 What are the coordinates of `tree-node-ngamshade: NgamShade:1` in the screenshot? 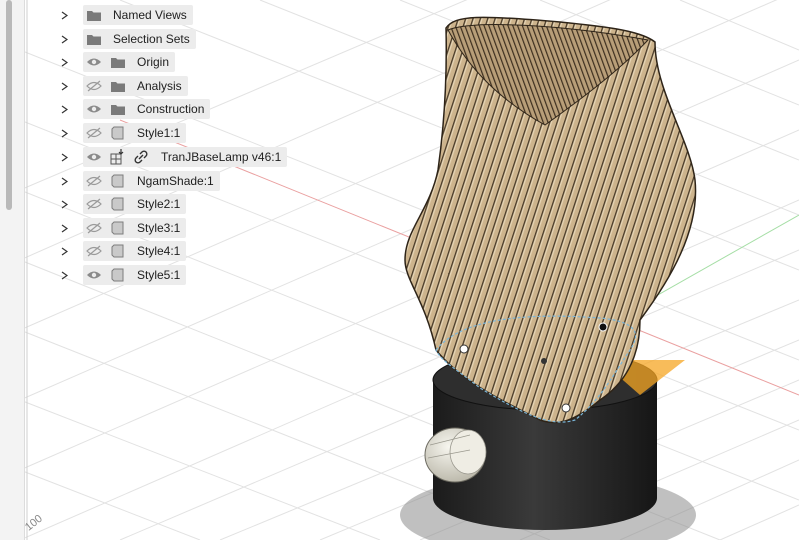 It's located at (139, 181).